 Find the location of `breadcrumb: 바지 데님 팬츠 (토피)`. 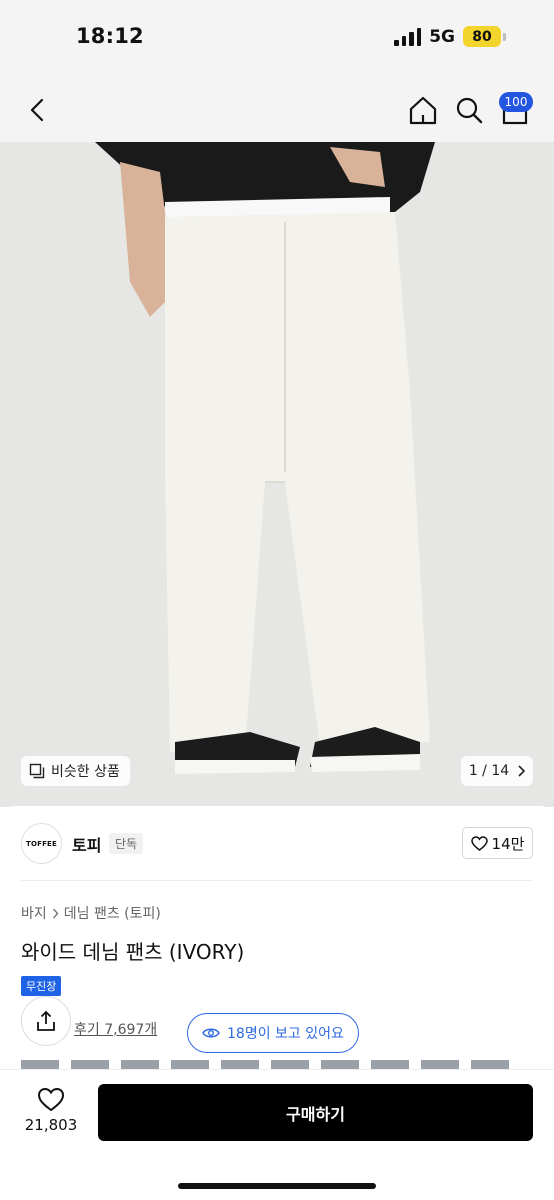

breadcrumb: 바지 데님 팬츠 (토피) is located at coordinates (91, 913).